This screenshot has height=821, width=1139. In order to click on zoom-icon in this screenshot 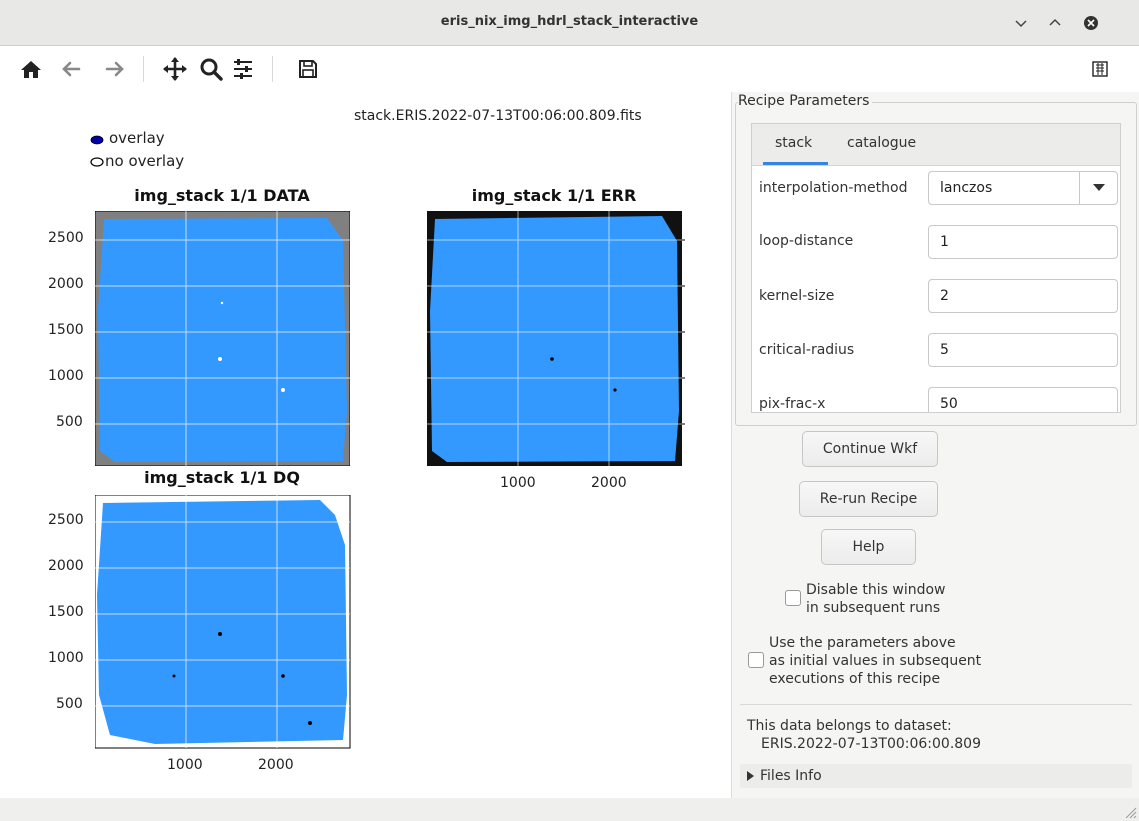, I will do `click(211, 69)`.